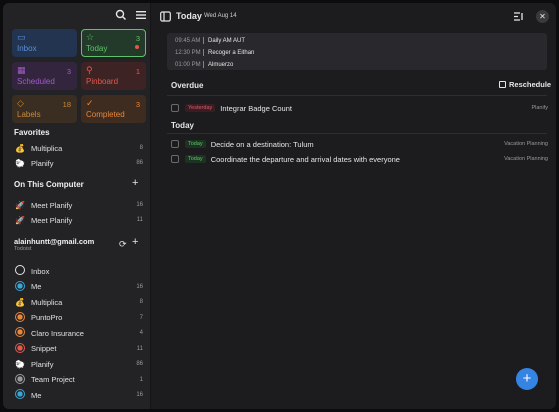 This screenshot has width=559, height=412. What do you see at coordinates (23, 249) in the screenshot?
I see `account-service: Todoist` at bounding box center [23, 249].